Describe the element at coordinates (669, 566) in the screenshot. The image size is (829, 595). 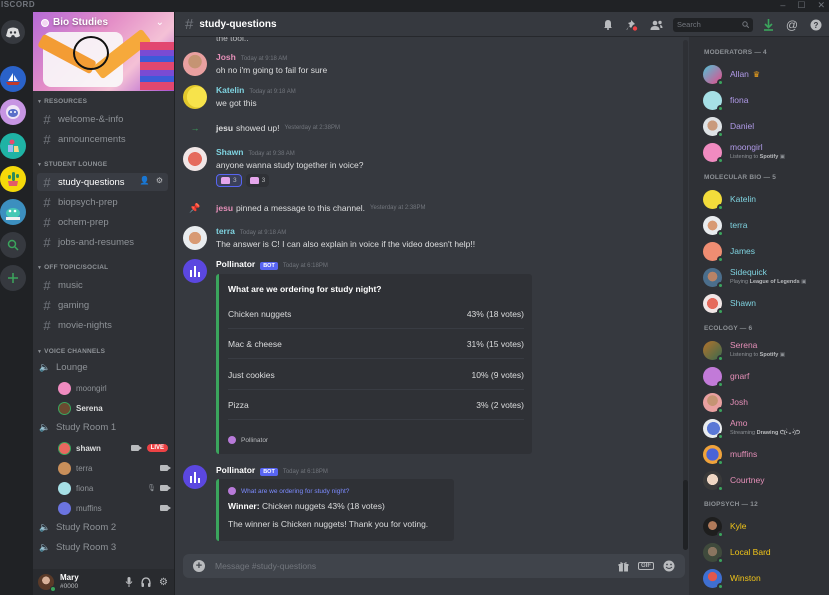
I see `emoji-smile-icon` at that location.